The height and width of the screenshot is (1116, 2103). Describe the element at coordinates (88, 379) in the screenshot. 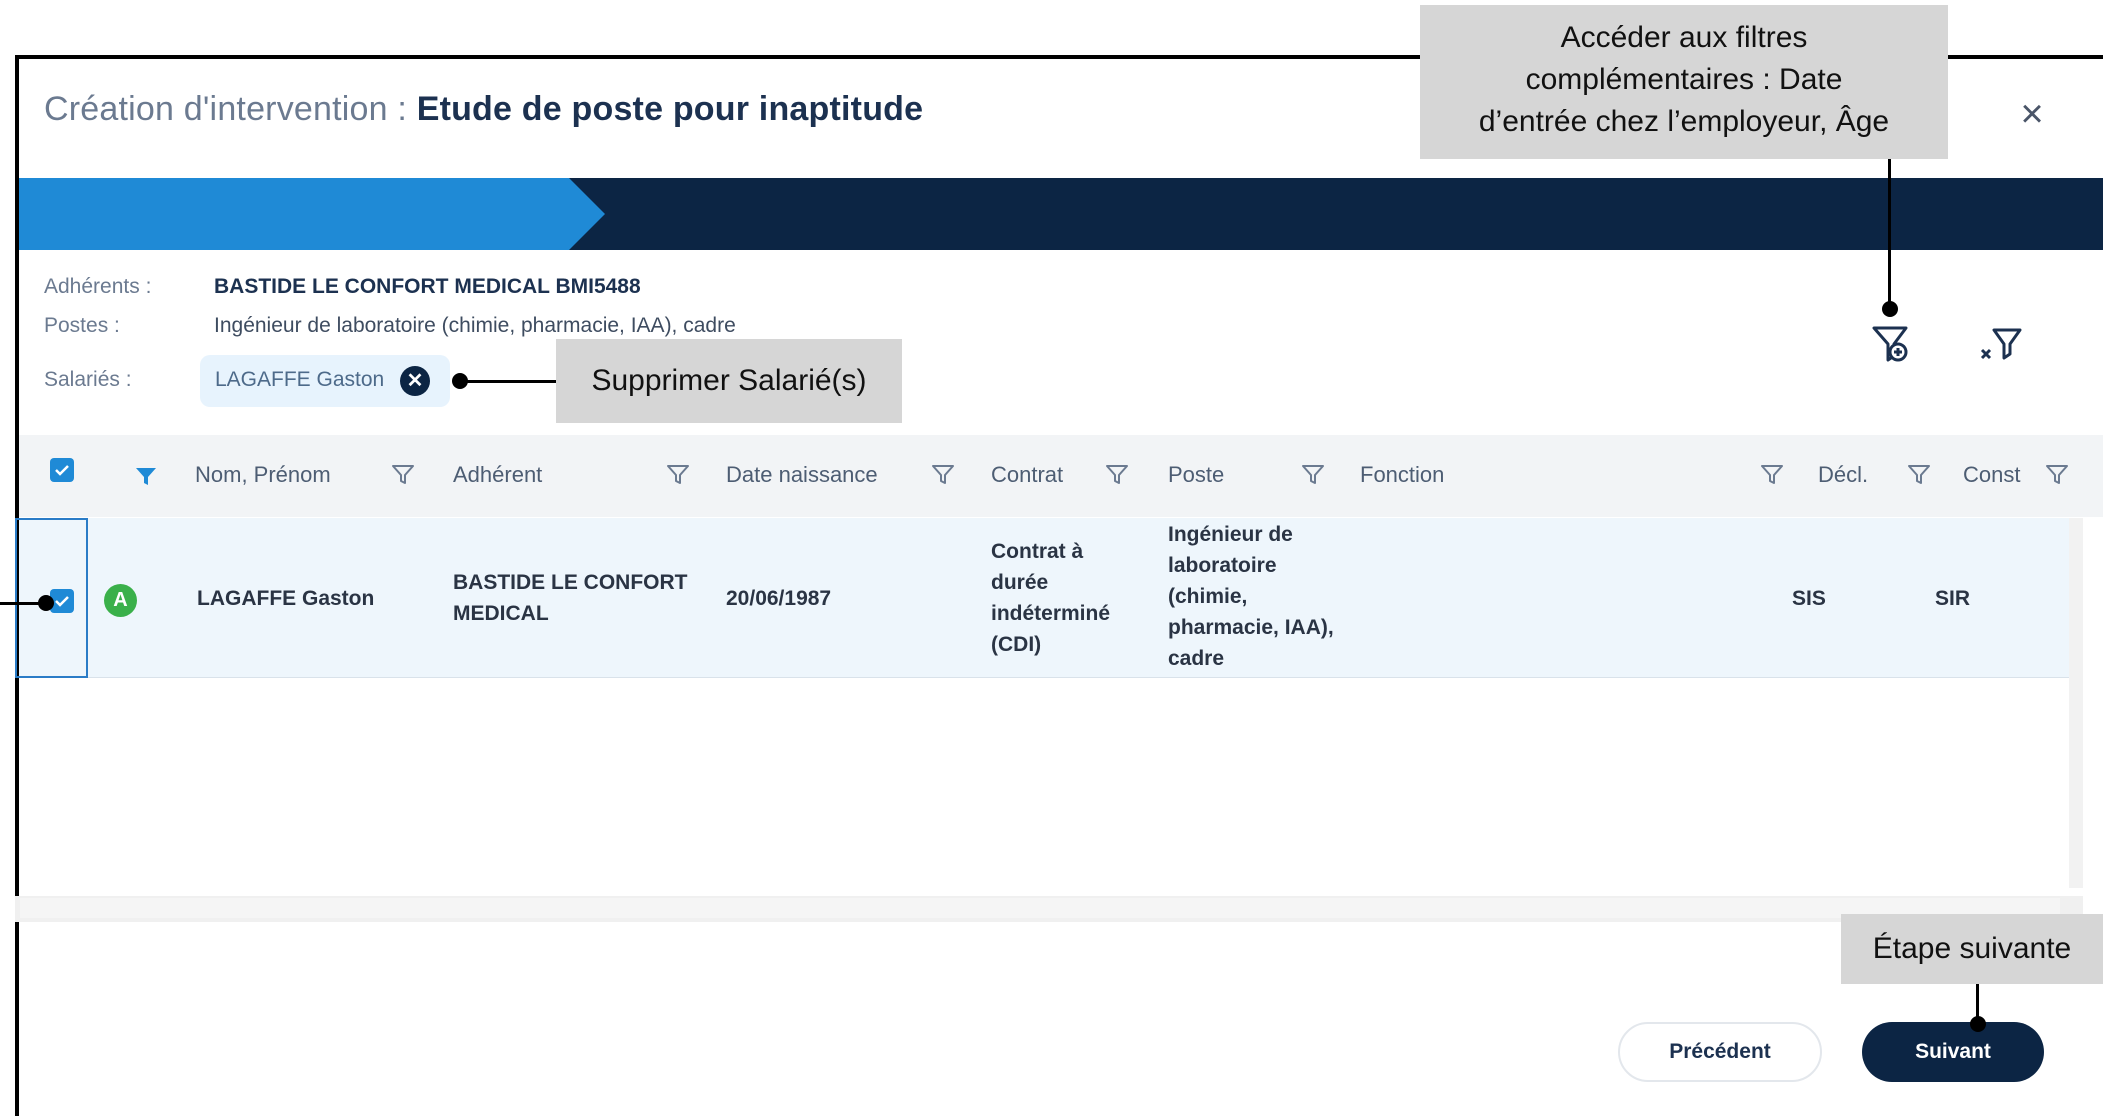

I see `summary-salaries-label: Salariés :` at that location.